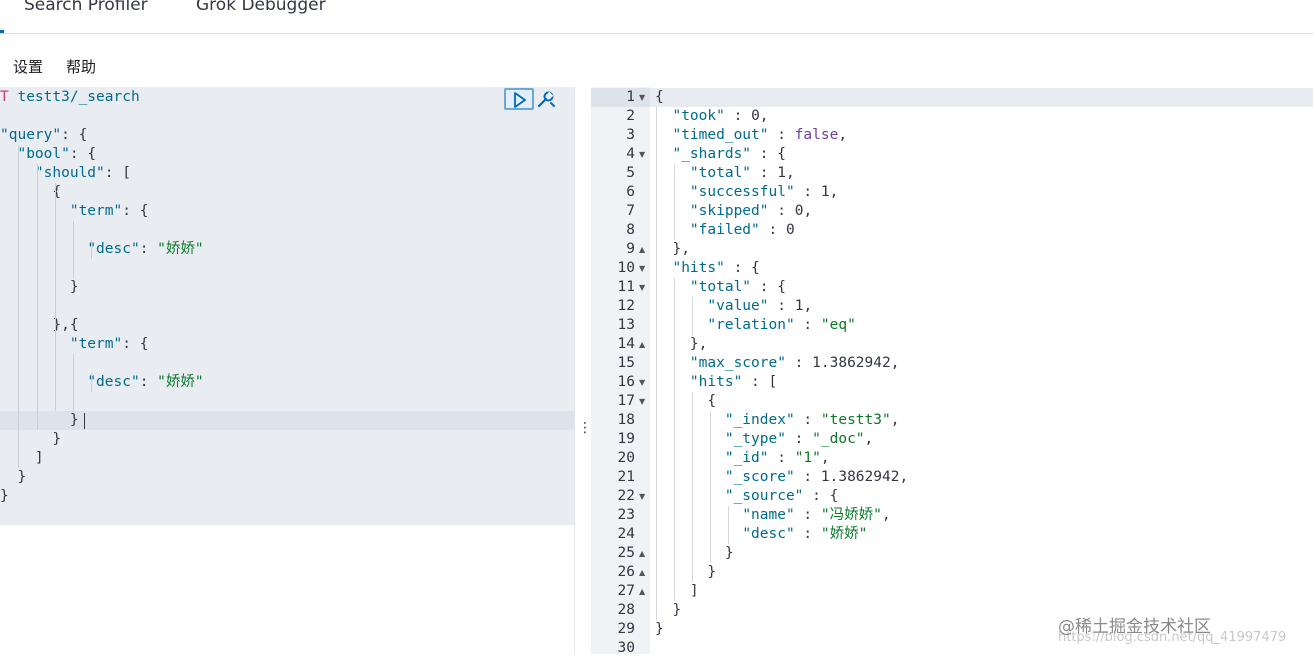 The height and width of the screenshot is (658, 1313). I want to click on watermark-text: @稀土掘金技术社区, so click(1134, 627).